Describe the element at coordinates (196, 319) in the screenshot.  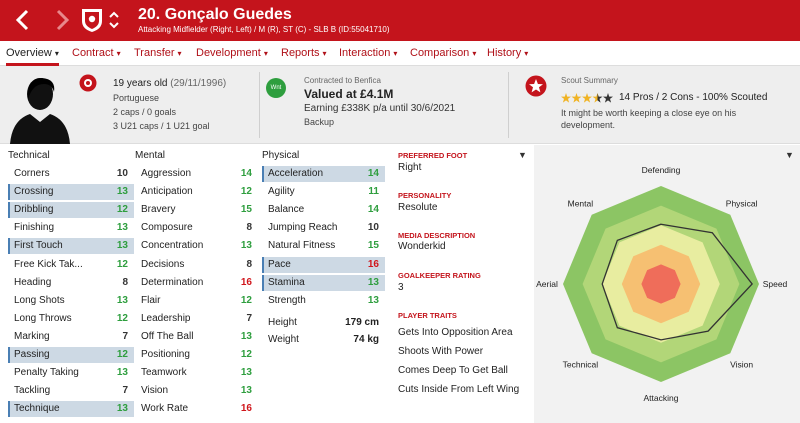
I see `attribute-row: Leadership 7` at that location.